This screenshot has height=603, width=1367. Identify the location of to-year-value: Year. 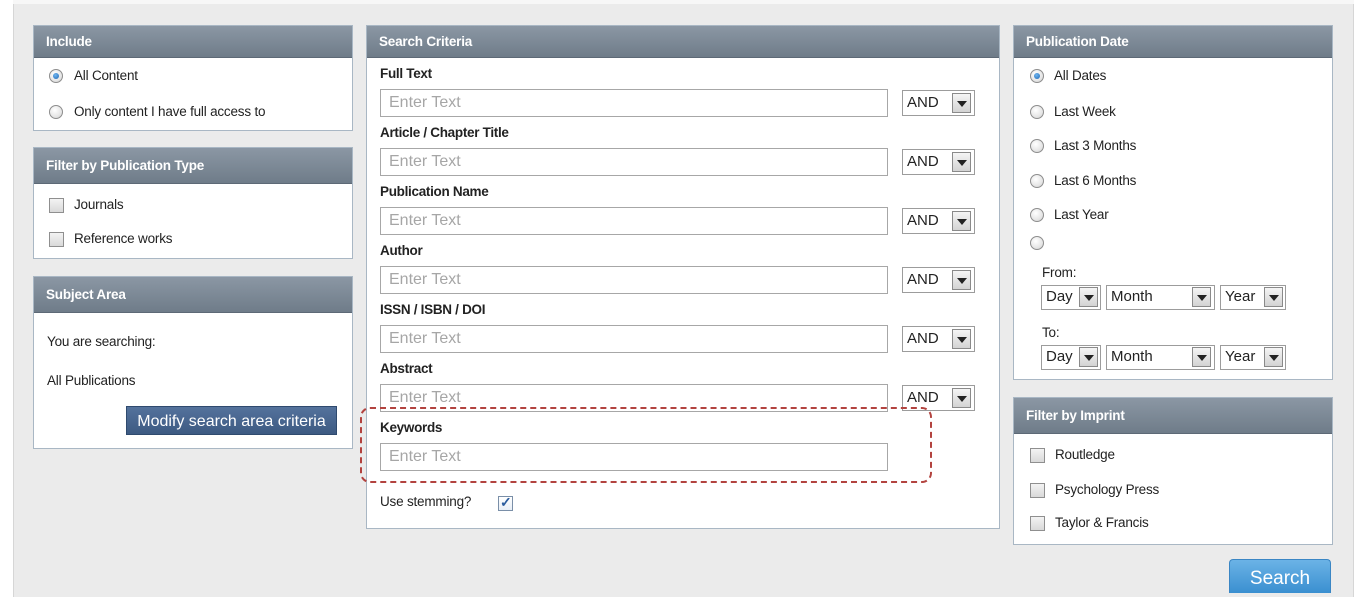
(1240, 356).